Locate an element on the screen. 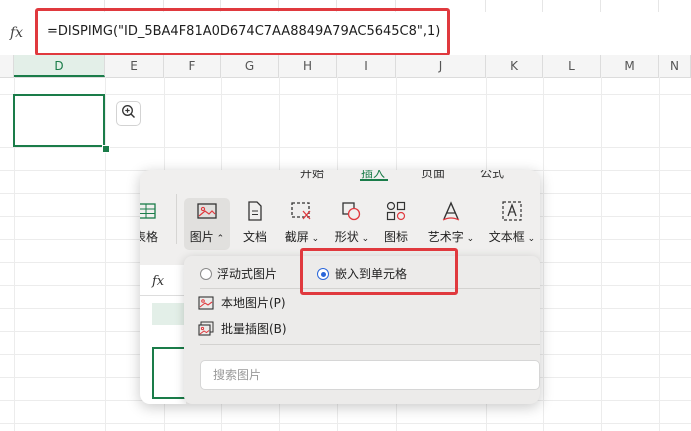 This screenshot has width=691, height=431. textbox-label: 文本框 is located at coordinates (506, 237).